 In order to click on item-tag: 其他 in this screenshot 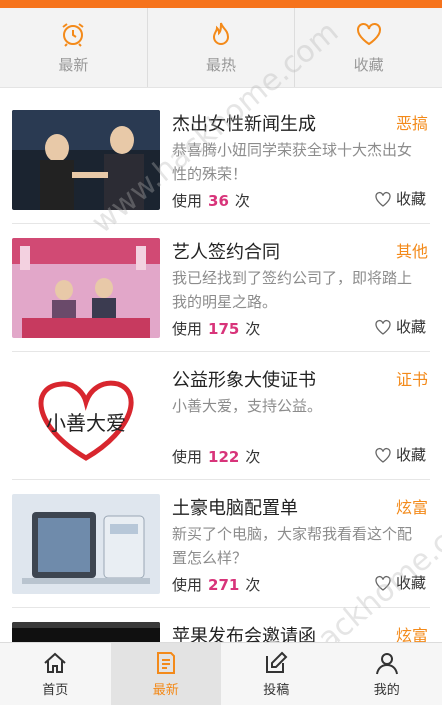, I will do `click(412, 250)`.